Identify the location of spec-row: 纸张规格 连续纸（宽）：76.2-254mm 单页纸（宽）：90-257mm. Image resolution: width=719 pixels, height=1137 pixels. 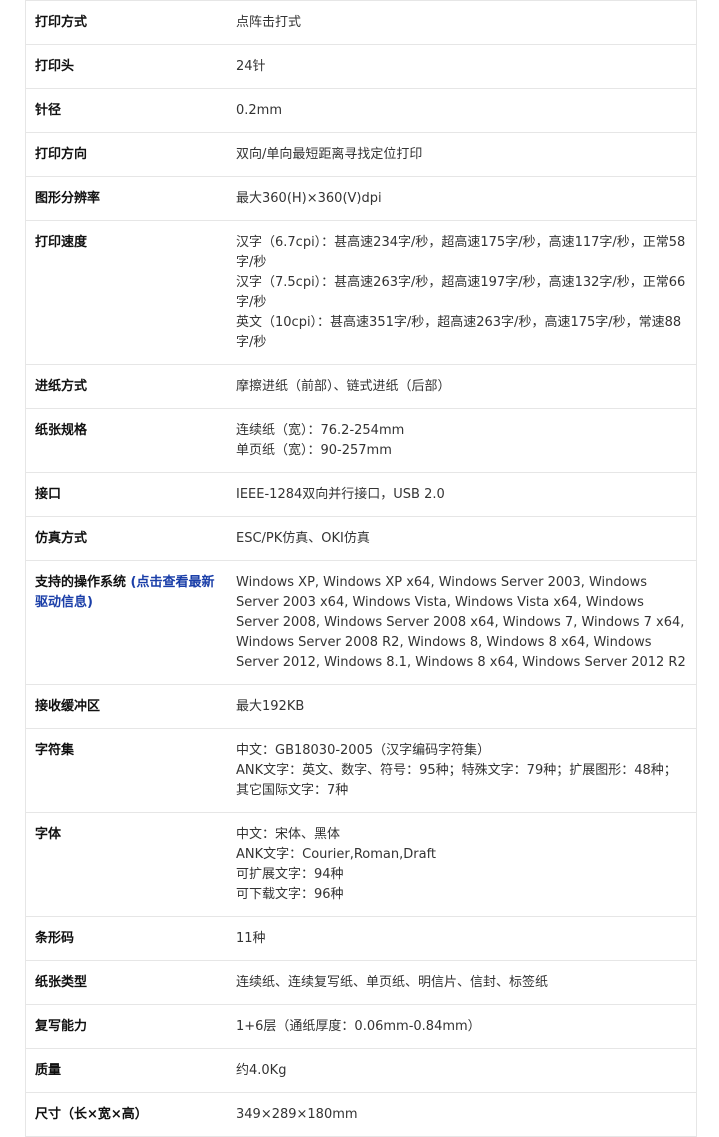
(361, 440).